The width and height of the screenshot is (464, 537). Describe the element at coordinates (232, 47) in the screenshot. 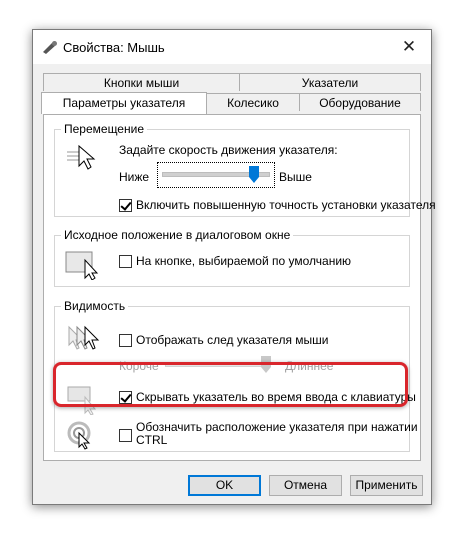

I see `title-bar: Свойства: Мышь ✕` at that location.